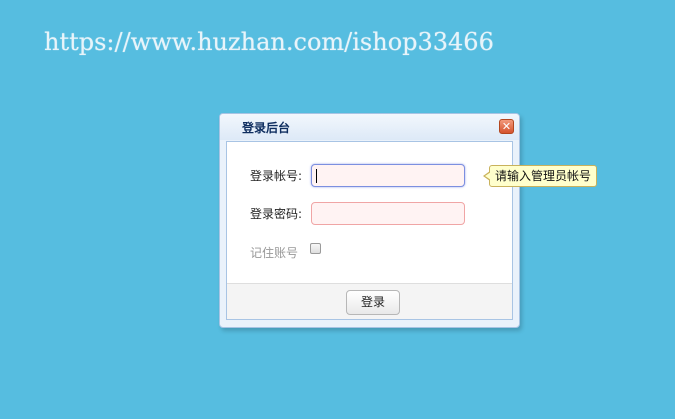 This screenshot has width=675, height=419. I want to click on account-label: 登录帐号:, so click(276, 176).